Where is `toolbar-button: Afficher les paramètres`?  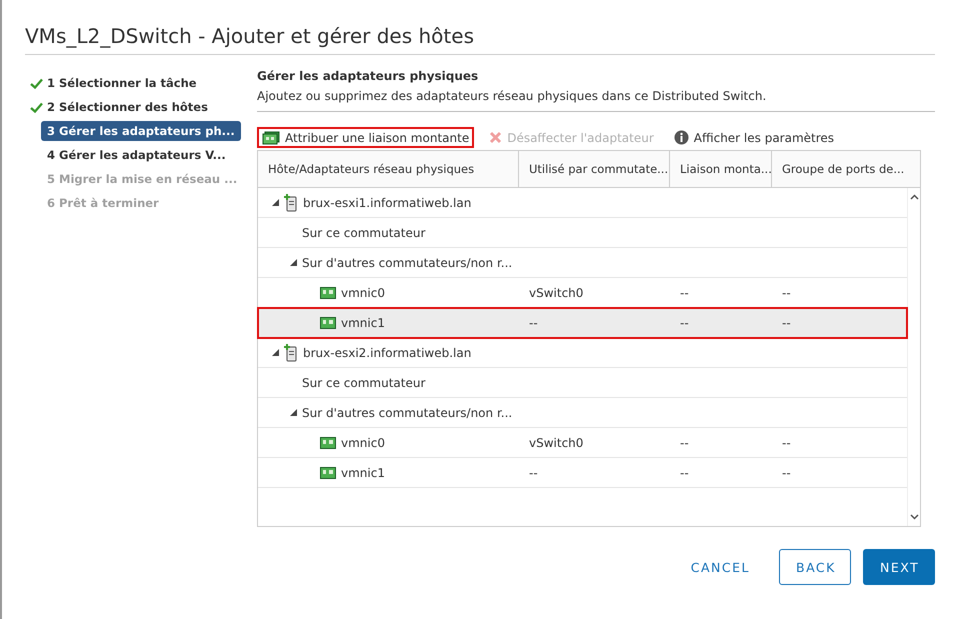 toolbar-button: Afficher les paramètres is located at coordinates (754, 137).